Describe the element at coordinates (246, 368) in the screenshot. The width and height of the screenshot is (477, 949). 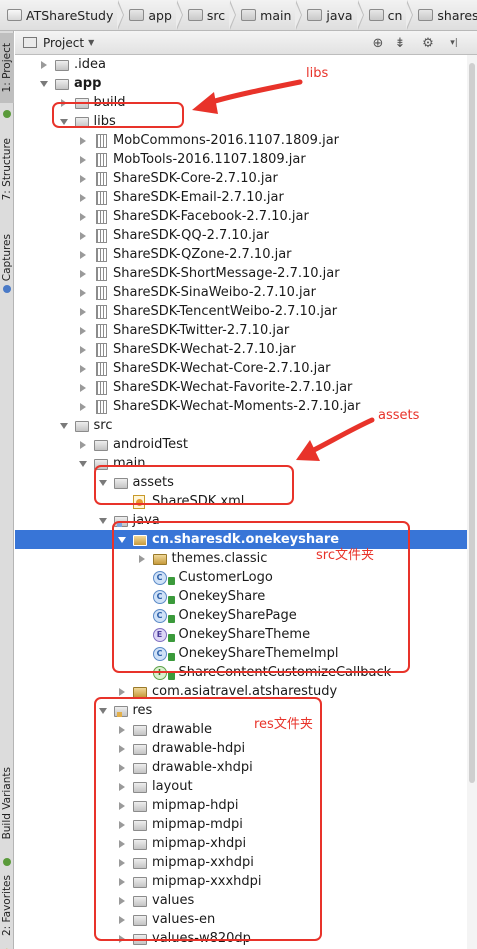
I see `tree-node-jar: ShareSDK-Wechat-Core-2.7.10.jar` at that location.